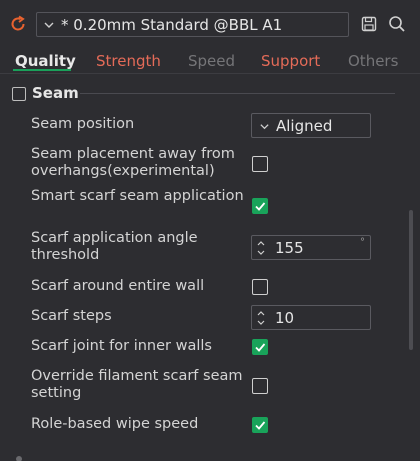 The width and height of the screenshot is (420, 461). What do you see at coordinates (118, 286) in the screenshot?
I see `scarf-entire-wall-label: Scarf around entire wall` at bounding box center [118, 286].